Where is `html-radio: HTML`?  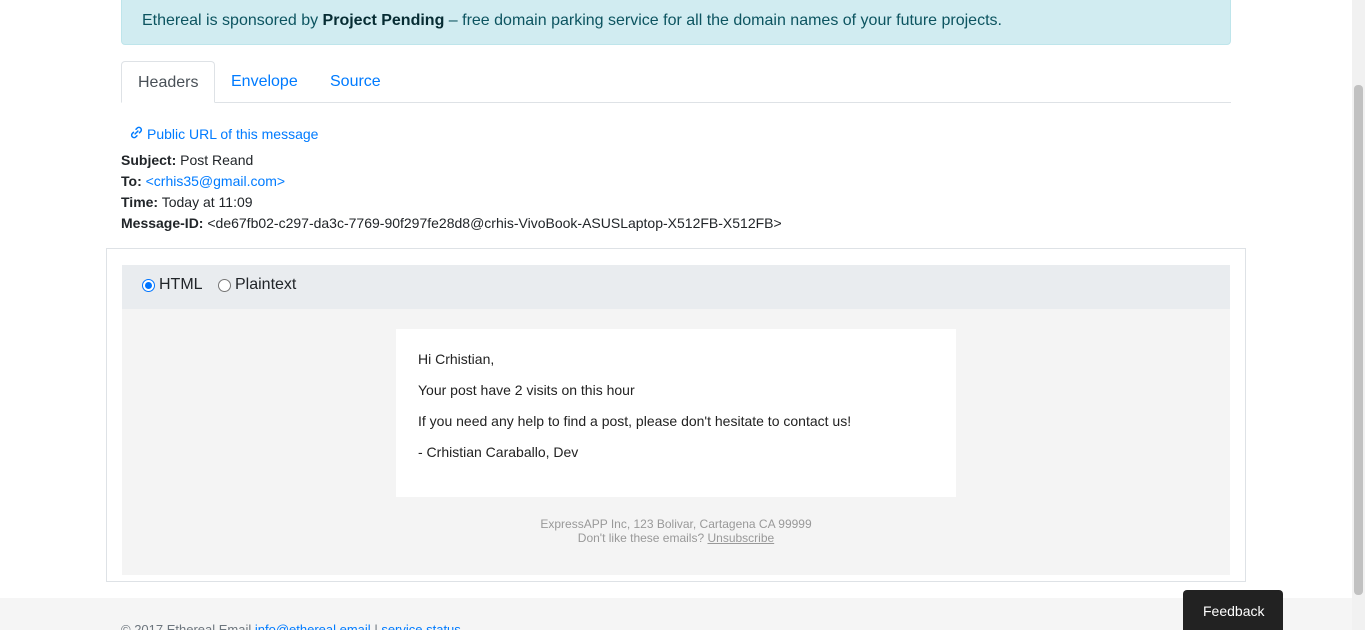
html-radio: HTML is located at coordinates (172, 285).